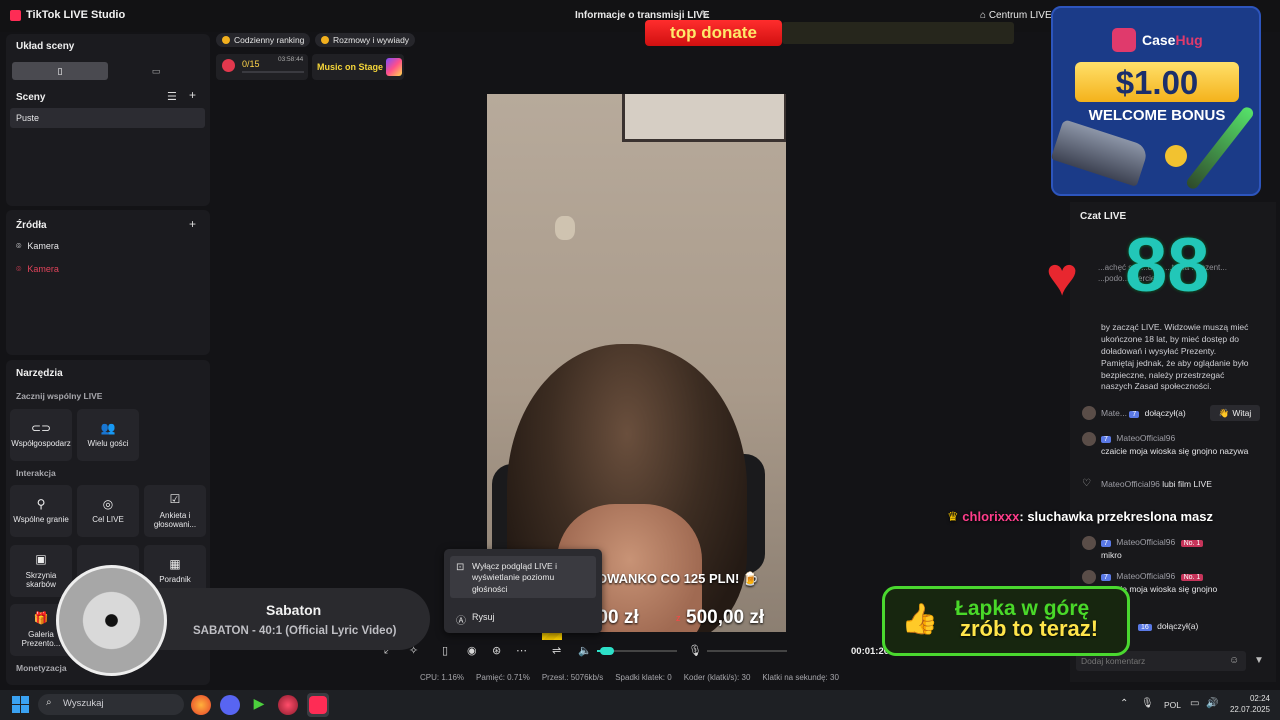 This screenshot has height=720, width=1280. What do you see at coordinates (269, 40) in the screenshot?
I see `daily-ranking-label: Codzienny ranking` at bounding box center [269, 40].